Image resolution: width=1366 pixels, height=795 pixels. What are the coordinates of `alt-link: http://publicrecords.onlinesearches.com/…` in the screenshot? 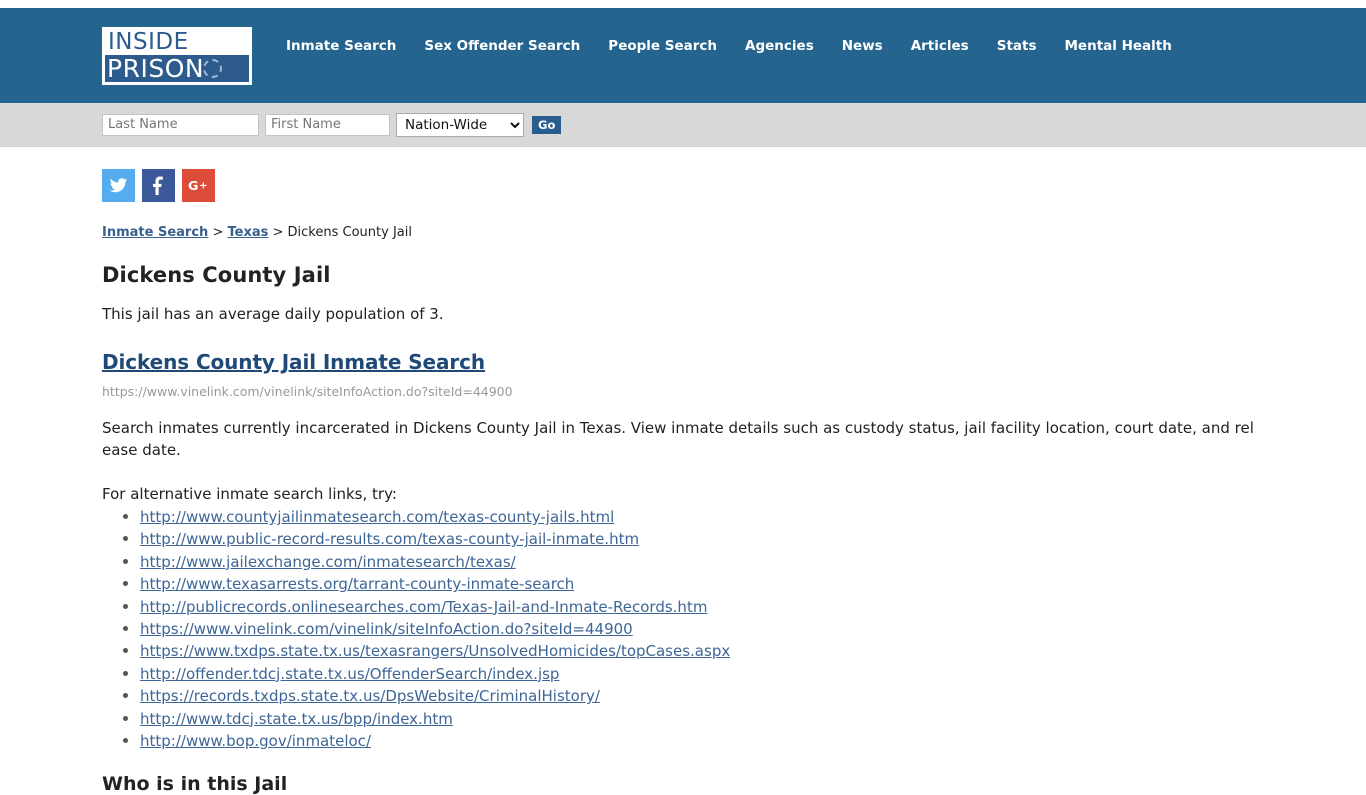 It's located at (423, 607).